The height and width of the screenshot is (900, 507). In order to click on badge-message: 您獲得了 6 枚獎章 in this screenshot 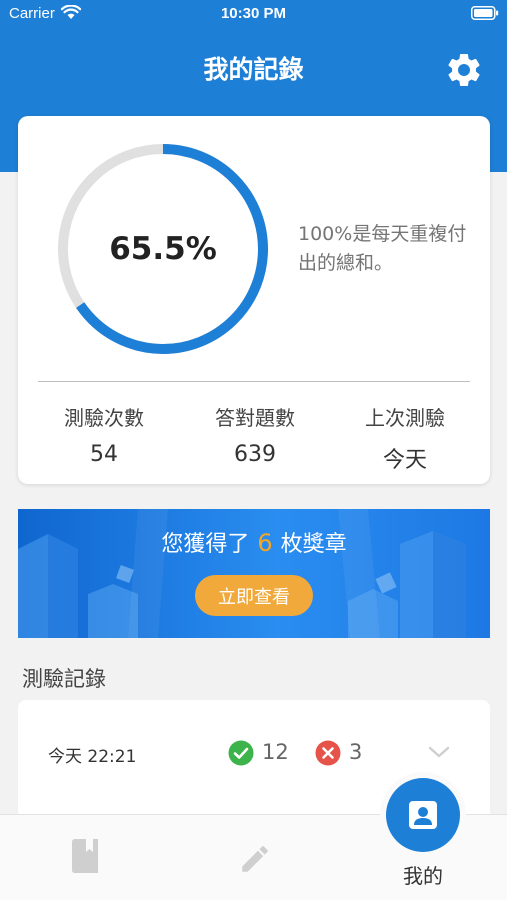, I will do `click(254, 542)`.